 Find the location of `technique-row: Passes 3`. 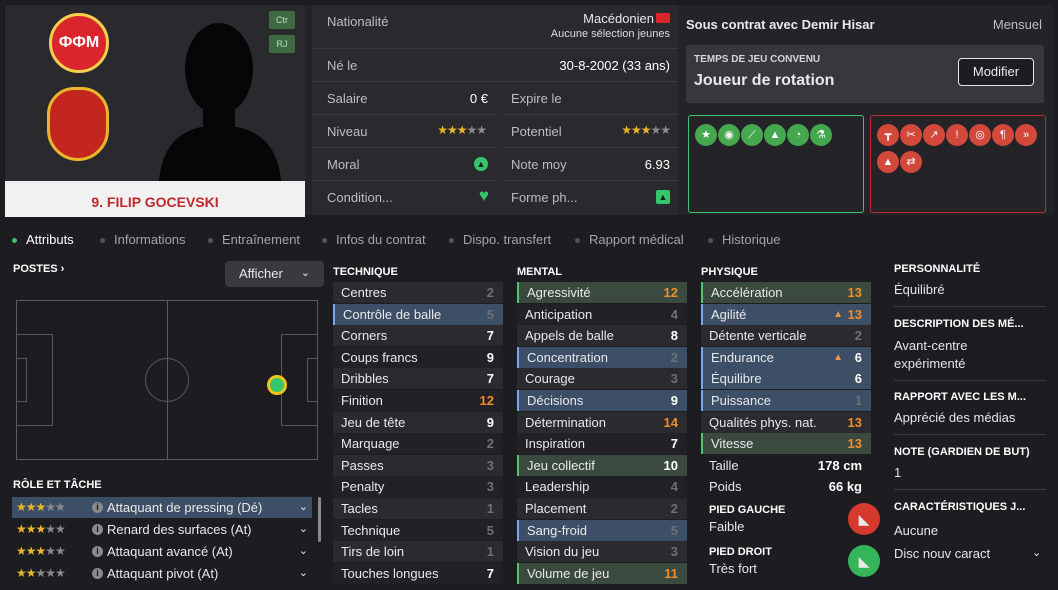

technique-row: Passes 3 is located at coordinates (418, 465).